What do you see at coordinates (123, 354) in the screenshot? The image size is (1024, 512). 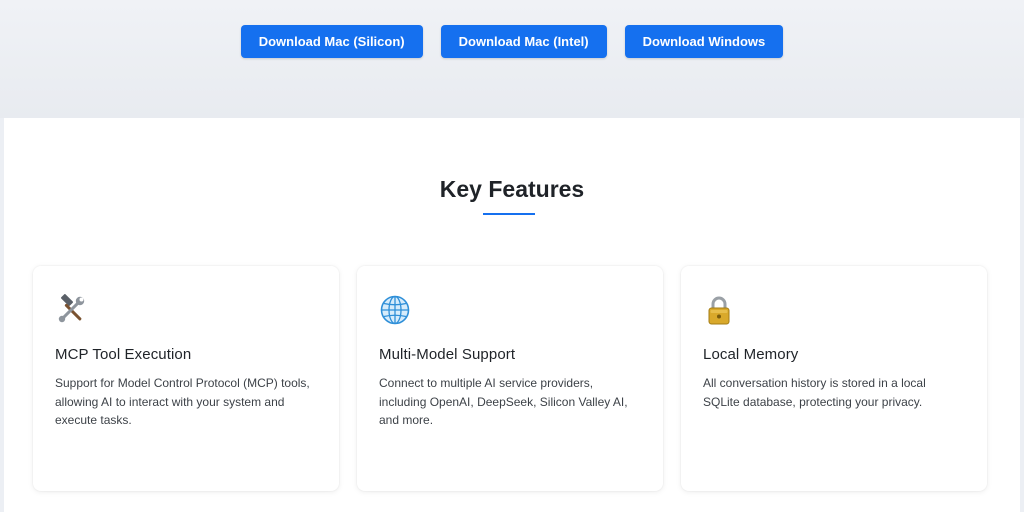 I see `feature-title: MCP Tool Execution` at bounding box center [123, 354].